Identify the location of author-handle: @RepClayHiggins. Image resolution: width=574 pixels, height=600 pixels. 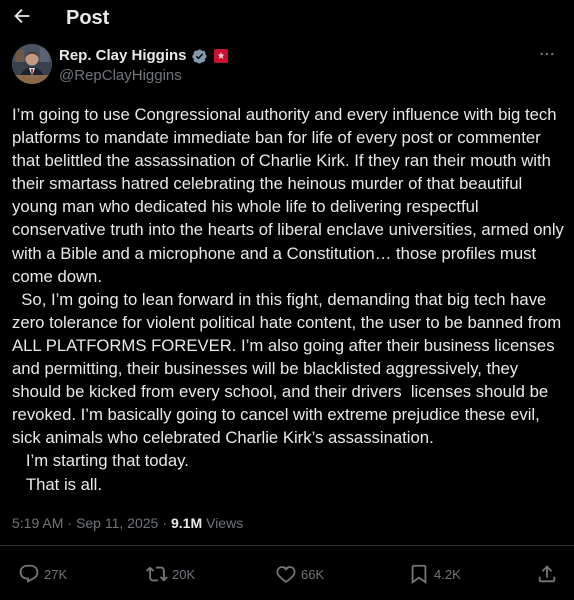
(120, 76).